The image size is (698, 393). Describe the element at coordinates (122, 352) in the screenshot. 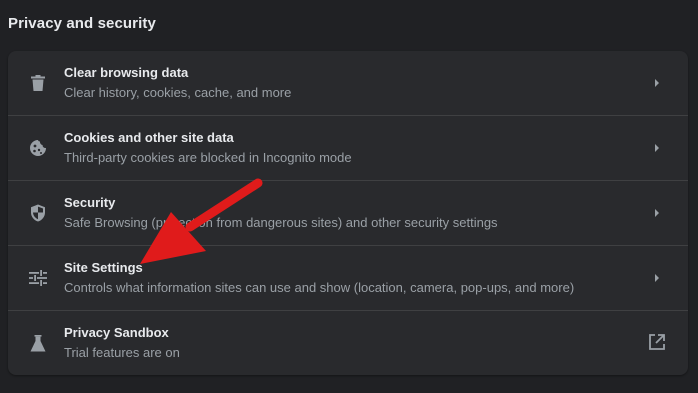

I see `row-subtitle: Trial features are on` at that location.